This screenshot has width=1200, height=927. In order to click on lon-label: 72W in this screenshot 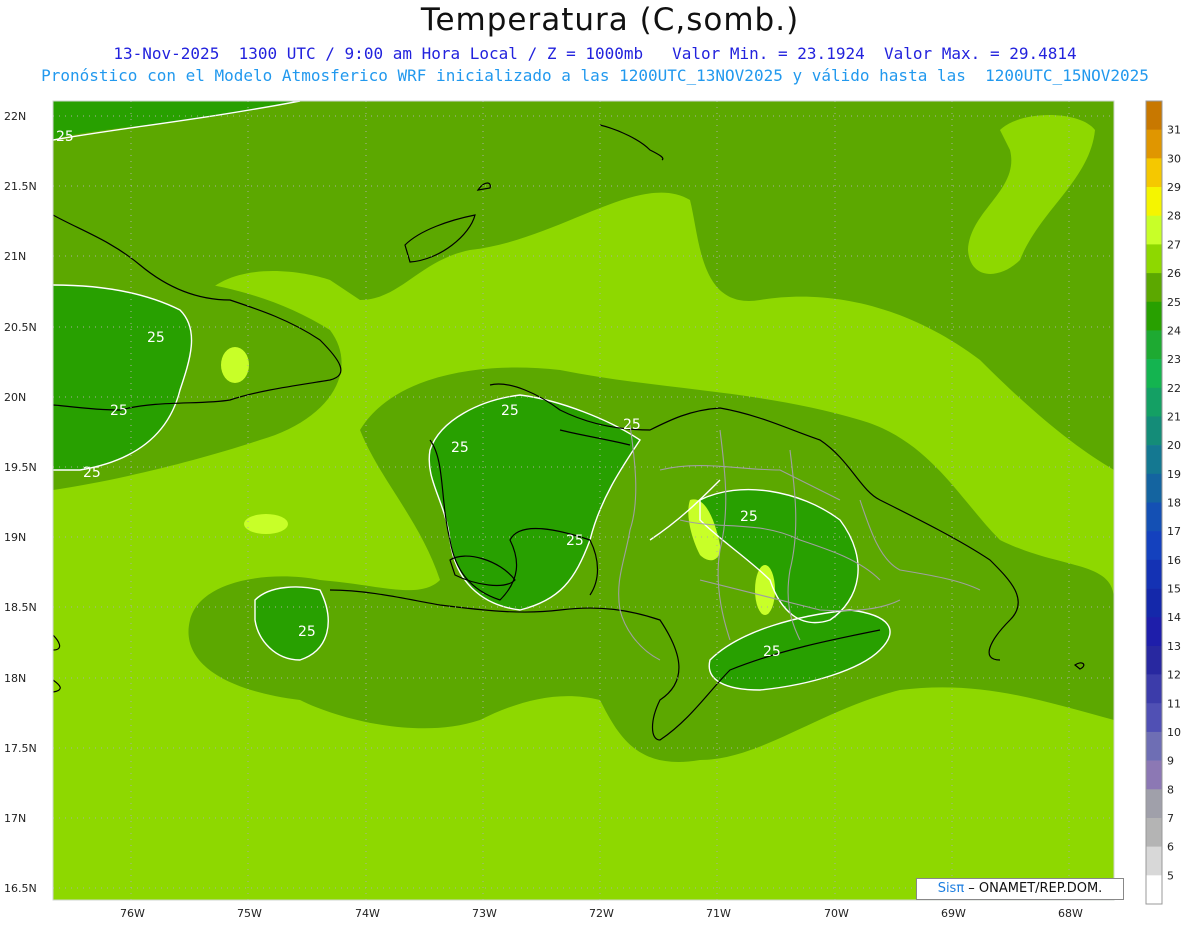, I will do `click(601, 913)`.